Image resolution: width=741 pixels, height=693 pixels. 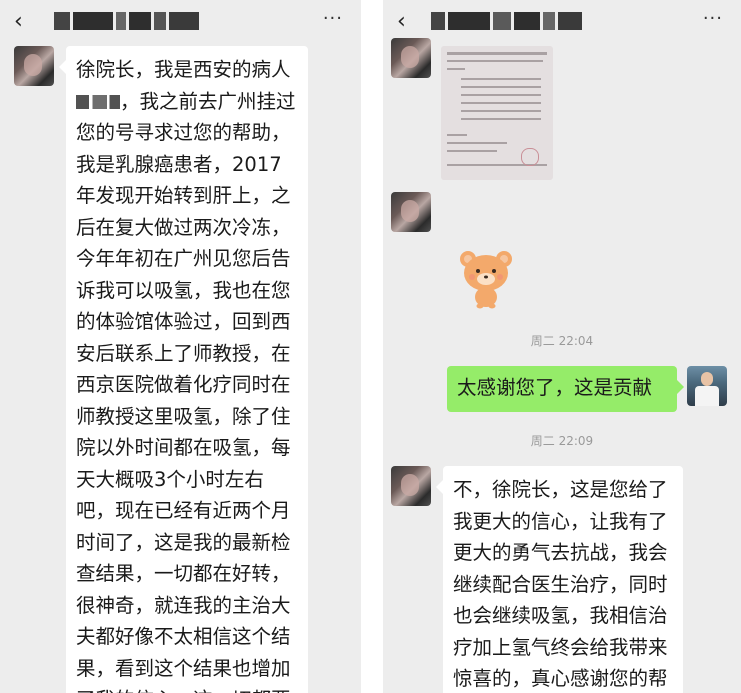 I want to click on redacted-name, so click(x=98, y=102).